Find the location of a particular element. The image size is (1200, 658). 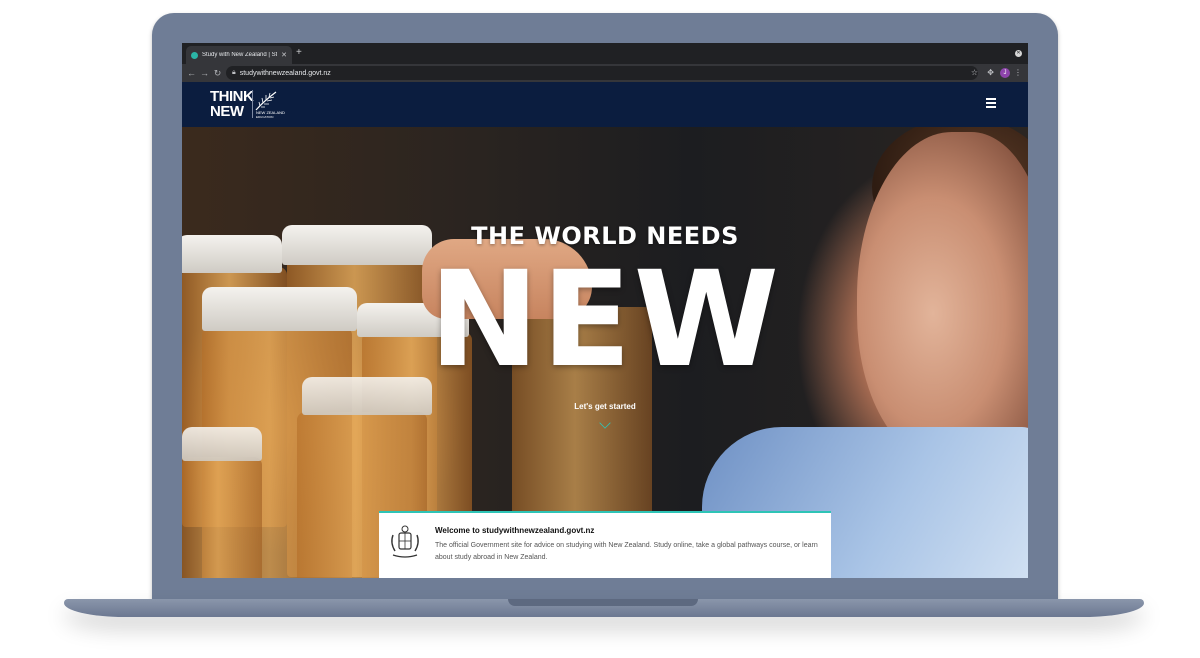

tab-bar: Study with New Zealand | Stu ✕ + ✕ is located at coordinates (605, 53).